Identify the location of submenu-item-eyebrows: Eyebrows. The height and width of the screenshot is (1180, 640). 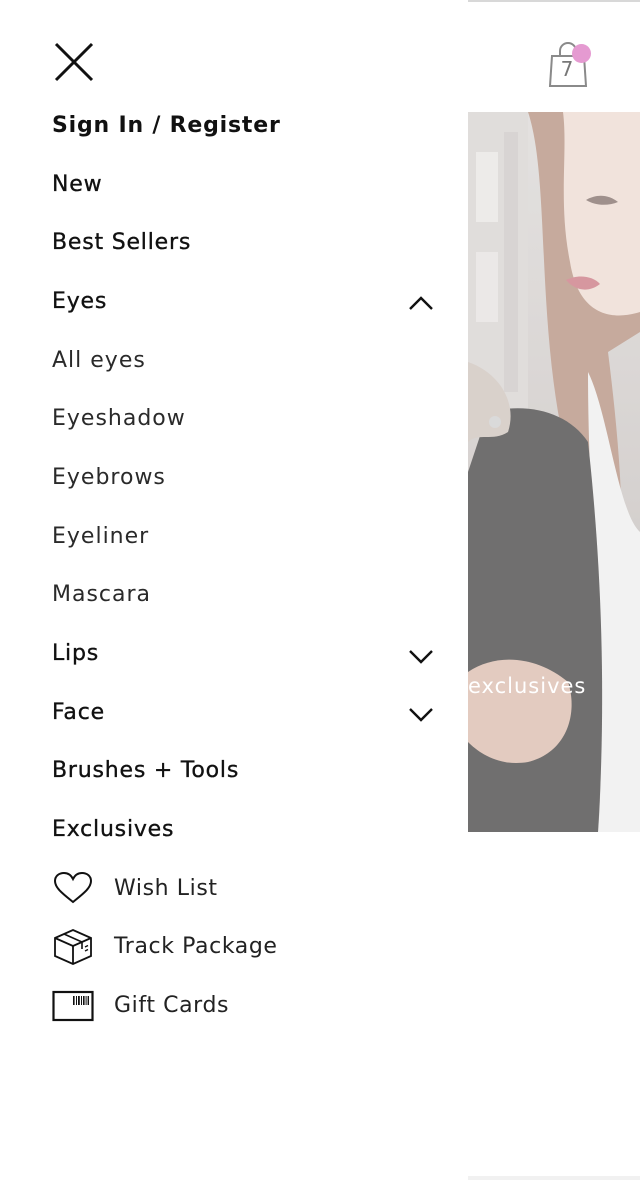
(246, 477).